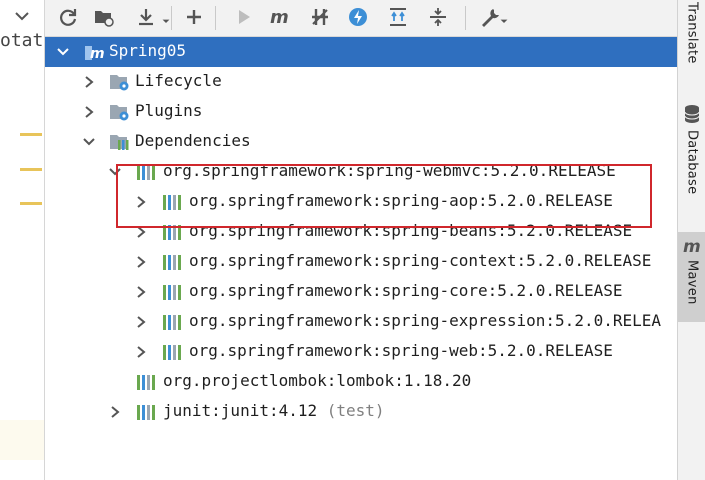 The height and width of the screenshot is (480, 705). What do you see at coordinates (438, 17) in the screenshot?
I see `collapse-all-icon` at bounding box center [438, 17].